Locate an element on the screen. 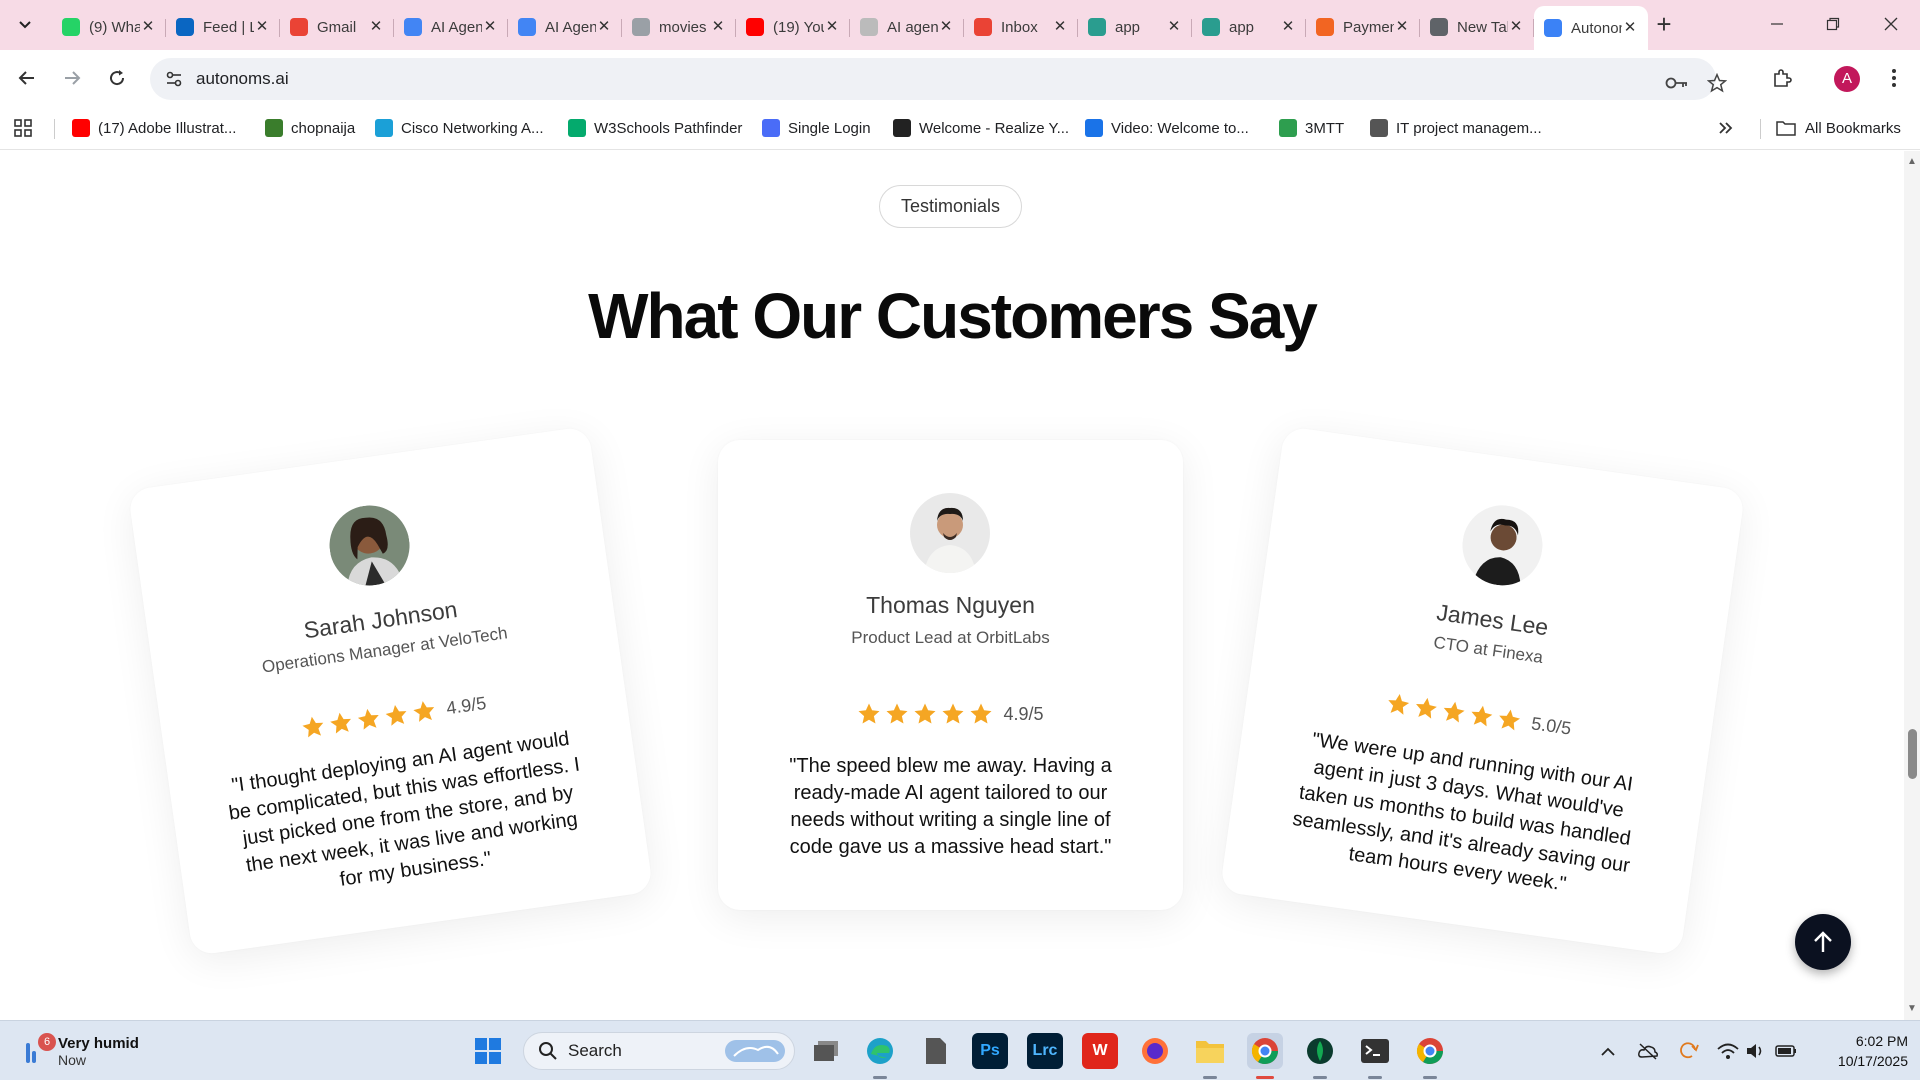 This screenshot has height=1080, width=1920. browser-menu-button is located at coordinates (1894, 78).